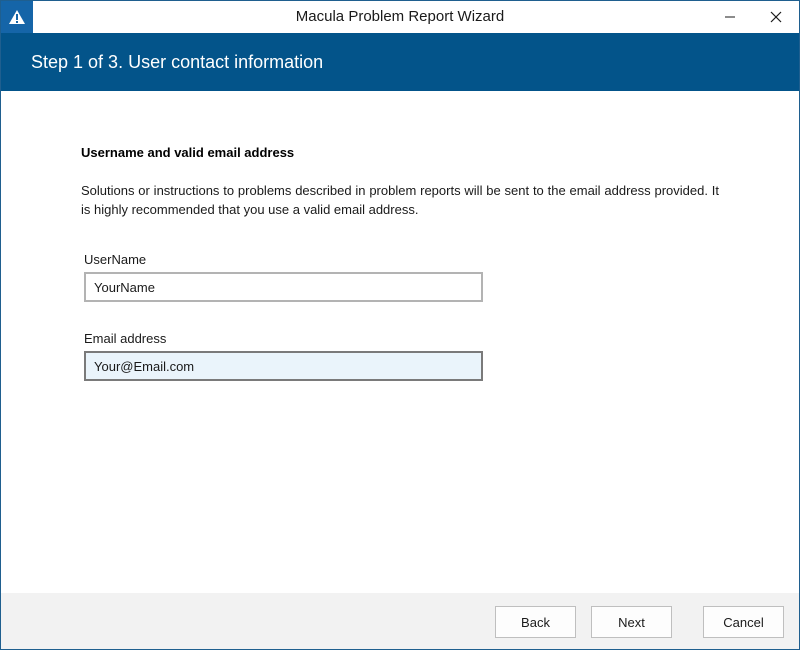 This screenshot has width=800, height=650. I want to click on back-button: Back, so click(535, 622).